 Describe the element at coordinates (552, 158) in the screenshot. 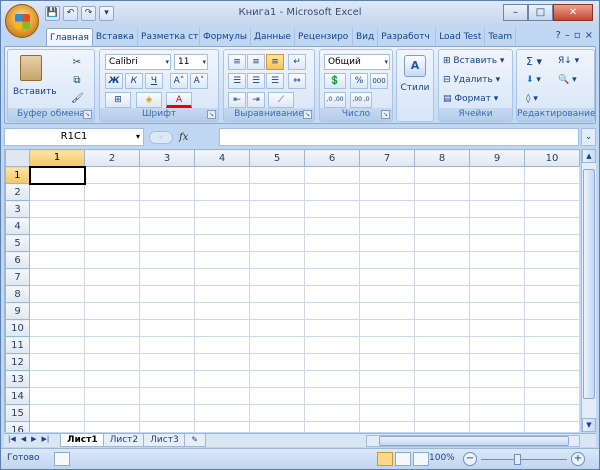

I see `column-header: 10` at that location.